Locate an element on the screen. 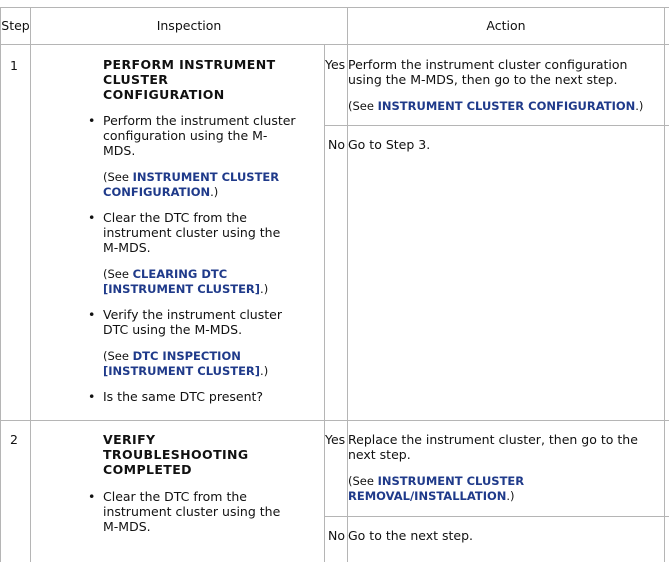 Image resolution: width=669 pixels, height=562 pixels. header-bottom-border is located at coordinates (334, 44).